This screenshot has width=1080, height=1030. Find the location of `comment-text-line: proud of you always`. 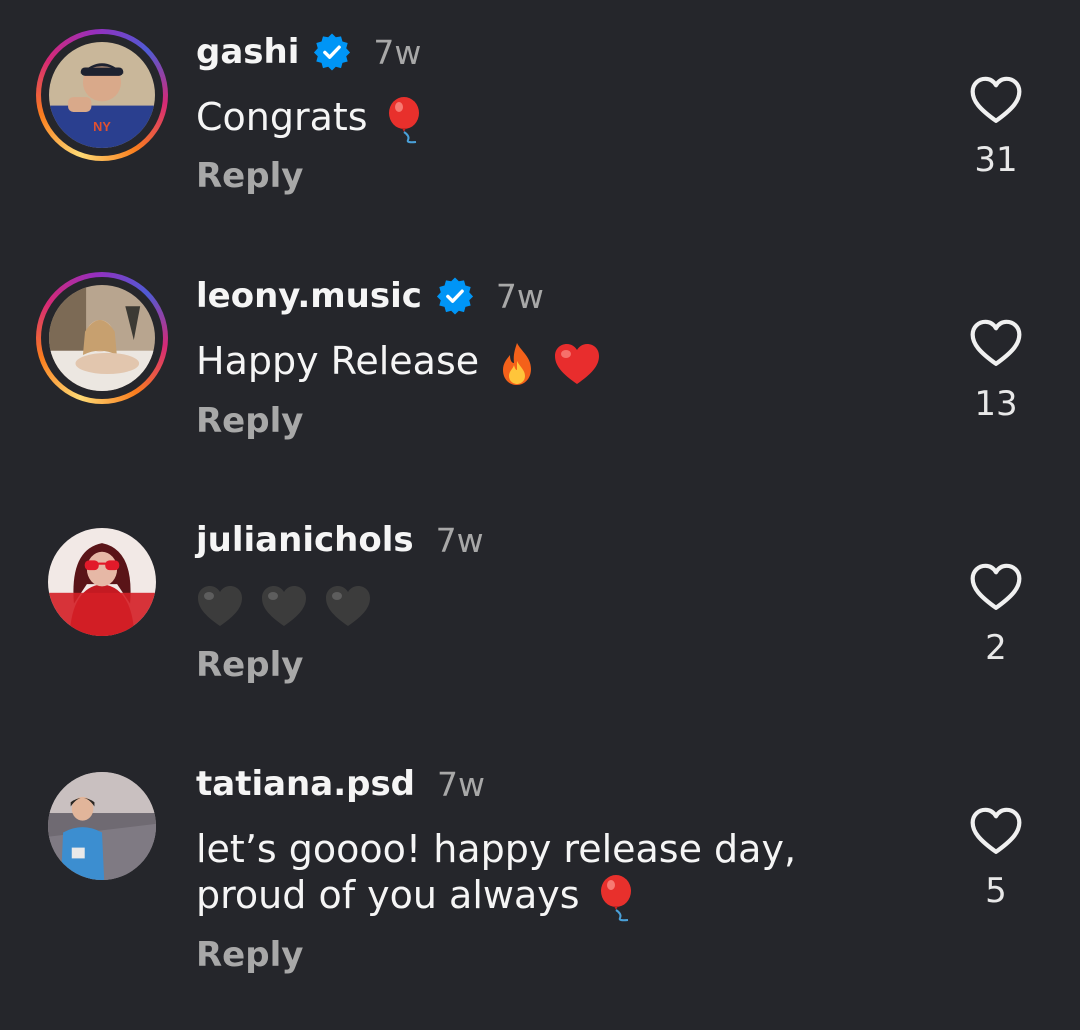

comment-text-line: proud of you always is located at coordinates (496, 897).